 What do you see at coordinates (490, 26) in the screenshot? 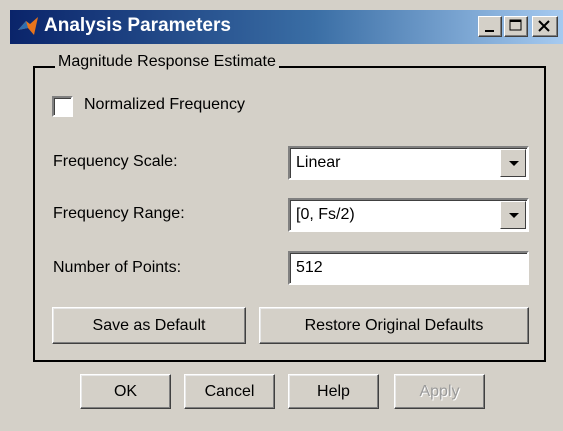
I see `minimize-button` at bounding box center [490, 26].